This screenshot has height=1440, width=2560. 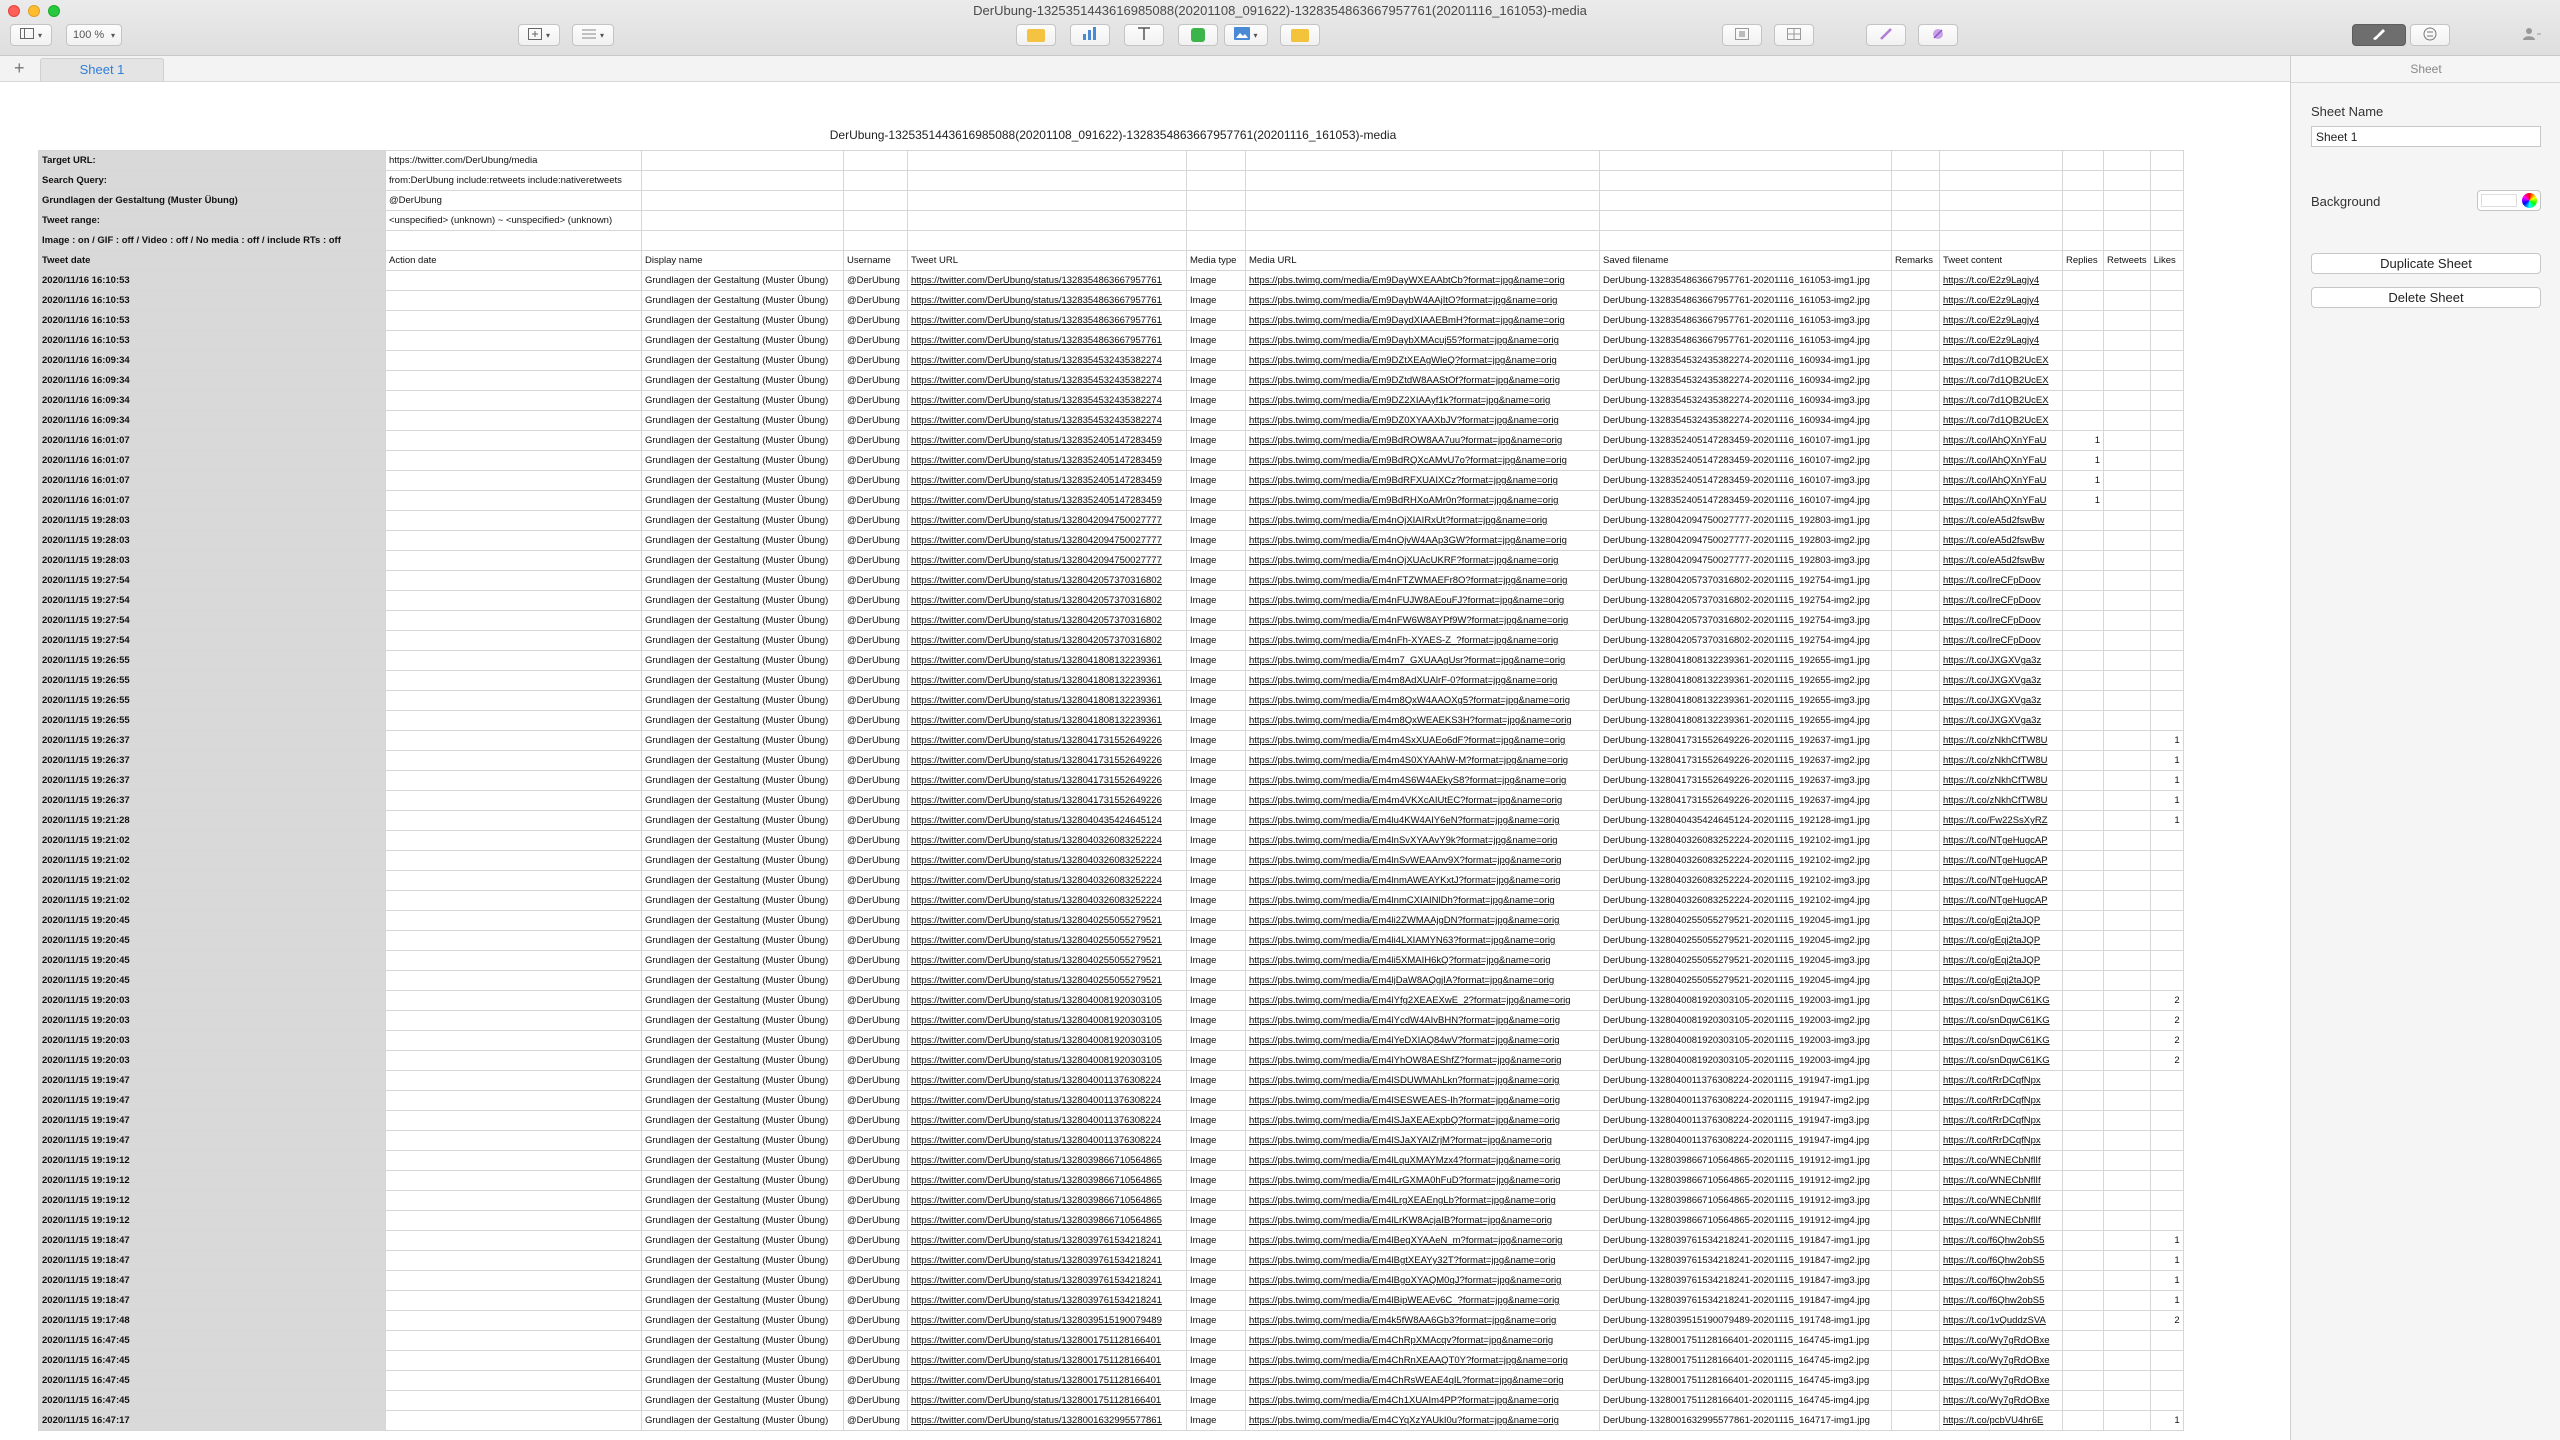 What do you see at coordinates (2001, 660) in the screenshot?
I see `table-cell: https://t.co/JXGXVga3z` at bounding box center [2001, 660].